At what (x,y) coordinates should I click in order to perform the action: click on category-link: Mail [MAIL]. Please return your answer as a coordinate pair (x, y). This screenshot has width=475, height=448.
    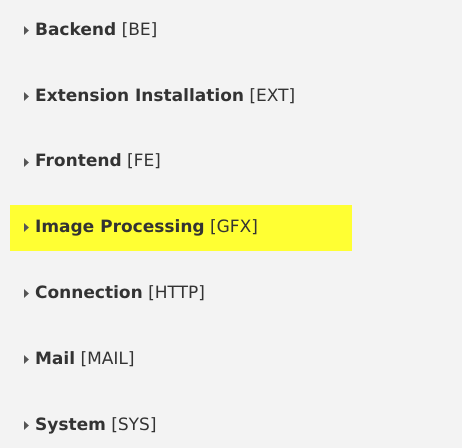
    Looking at the image, I should click on (181, 359).